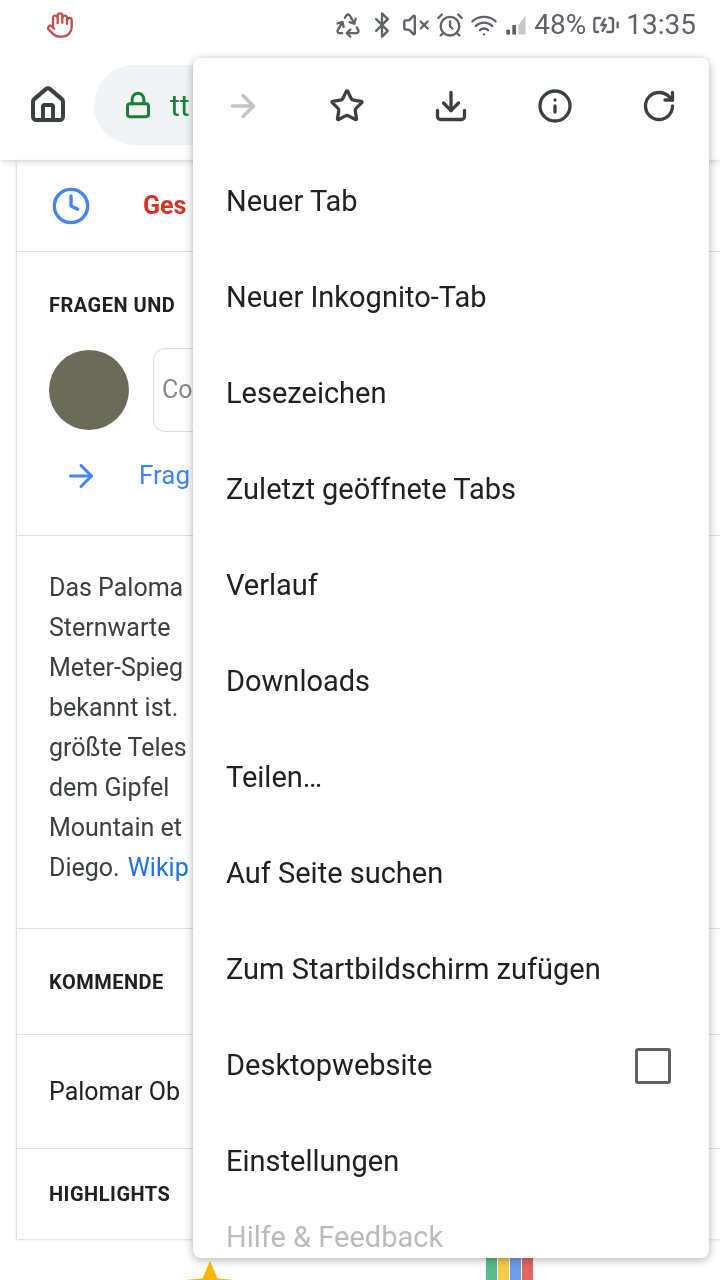 Image resolution: width=720 pixels, height=1280 pixels. Describe the element at coordinates (451, 106) in the screenshot. I see `download-icon` at that location.